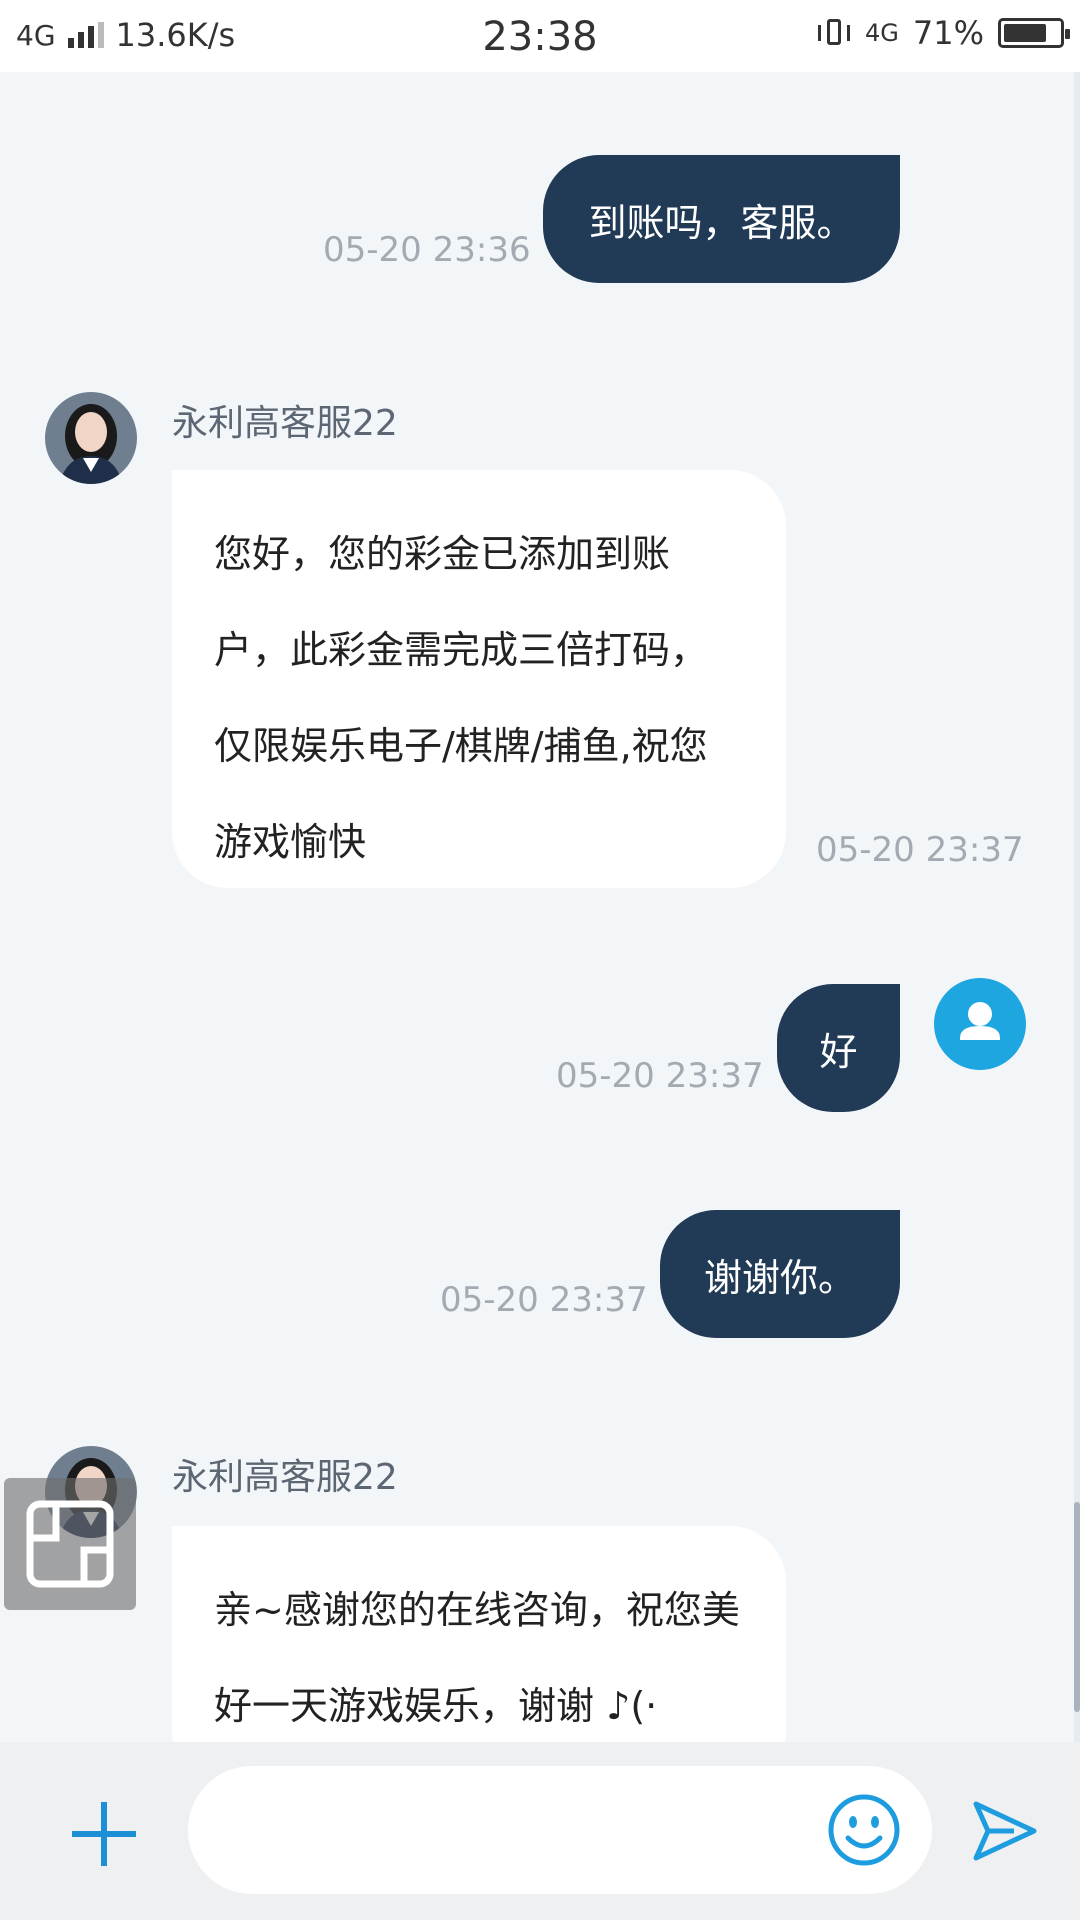 The height and width of the screenshot is (1920, 1080). I want to click on scan-icon, so click(70, 1544).